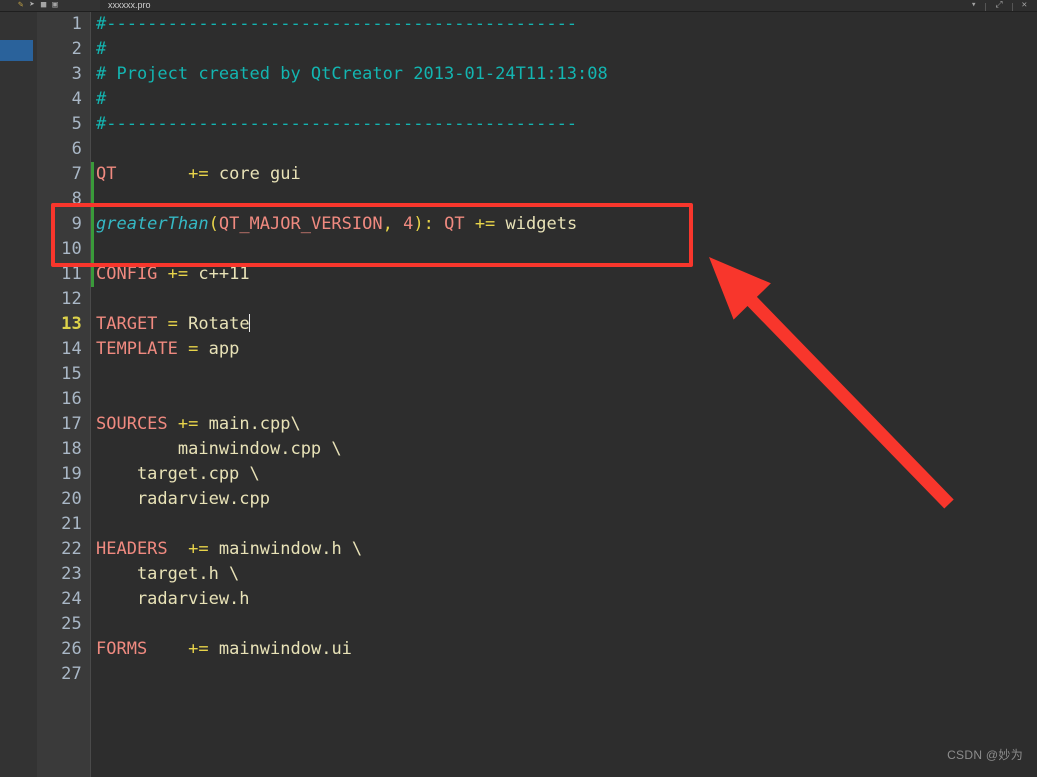 The image size is (1037, 777). I want to click on code-line: radarview.h, so click(564, 599).